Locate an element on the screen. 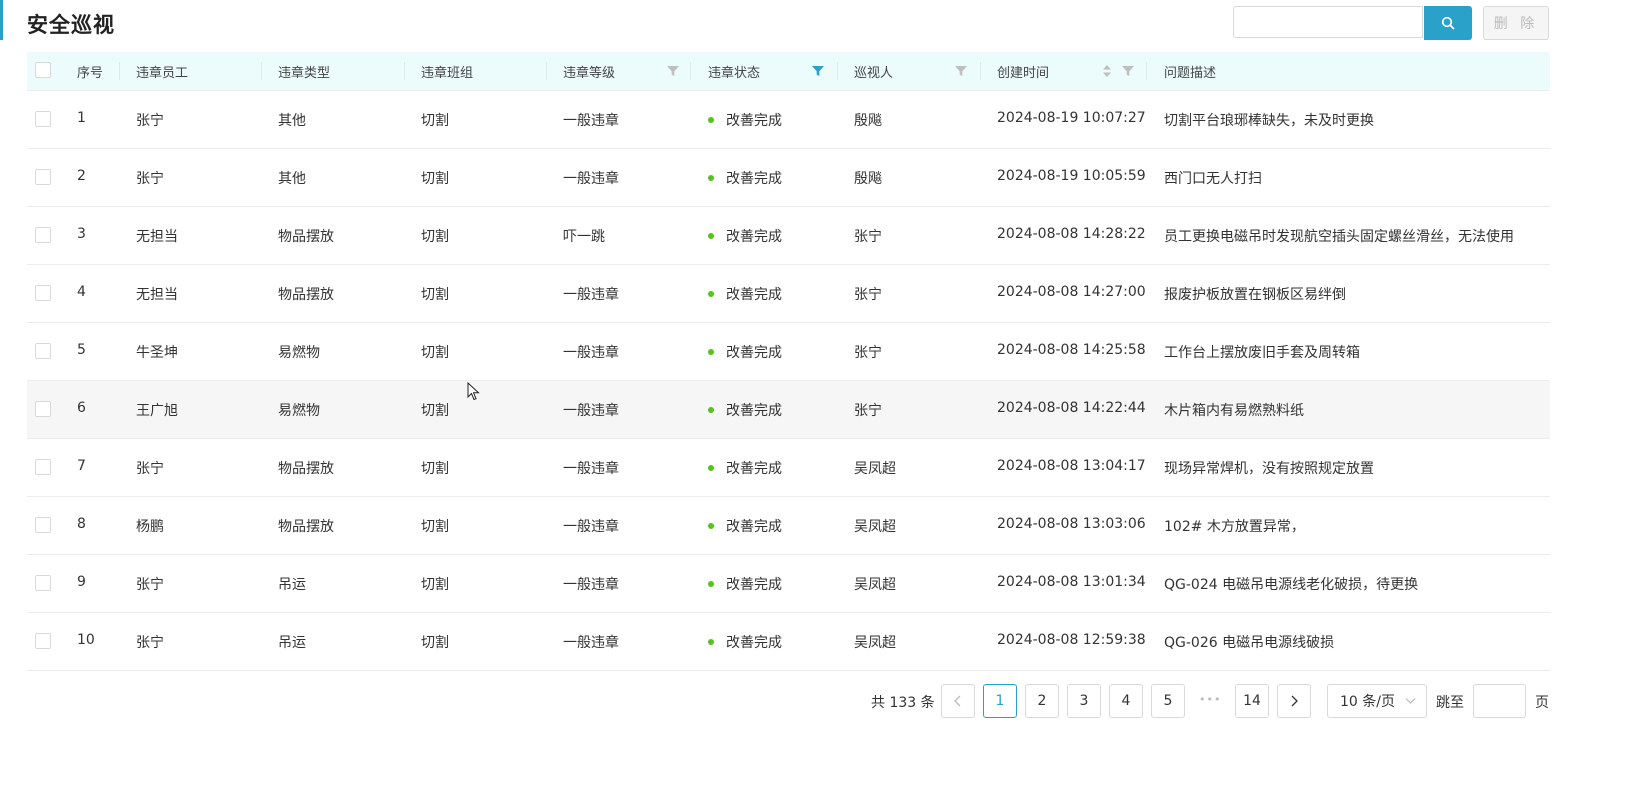  title-accent-bar is located at coordinates (1, 20).